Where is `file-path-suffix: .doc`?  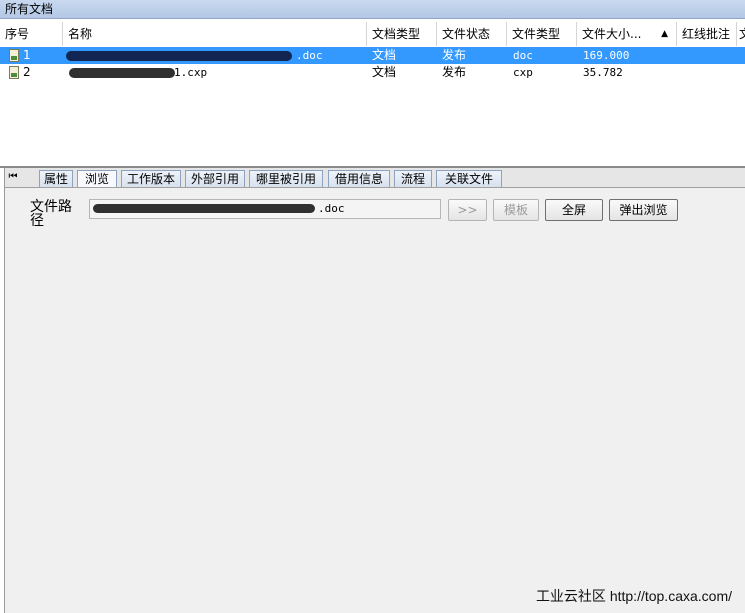 file-path-suffix: .doc is located at coordinates (331, 208).